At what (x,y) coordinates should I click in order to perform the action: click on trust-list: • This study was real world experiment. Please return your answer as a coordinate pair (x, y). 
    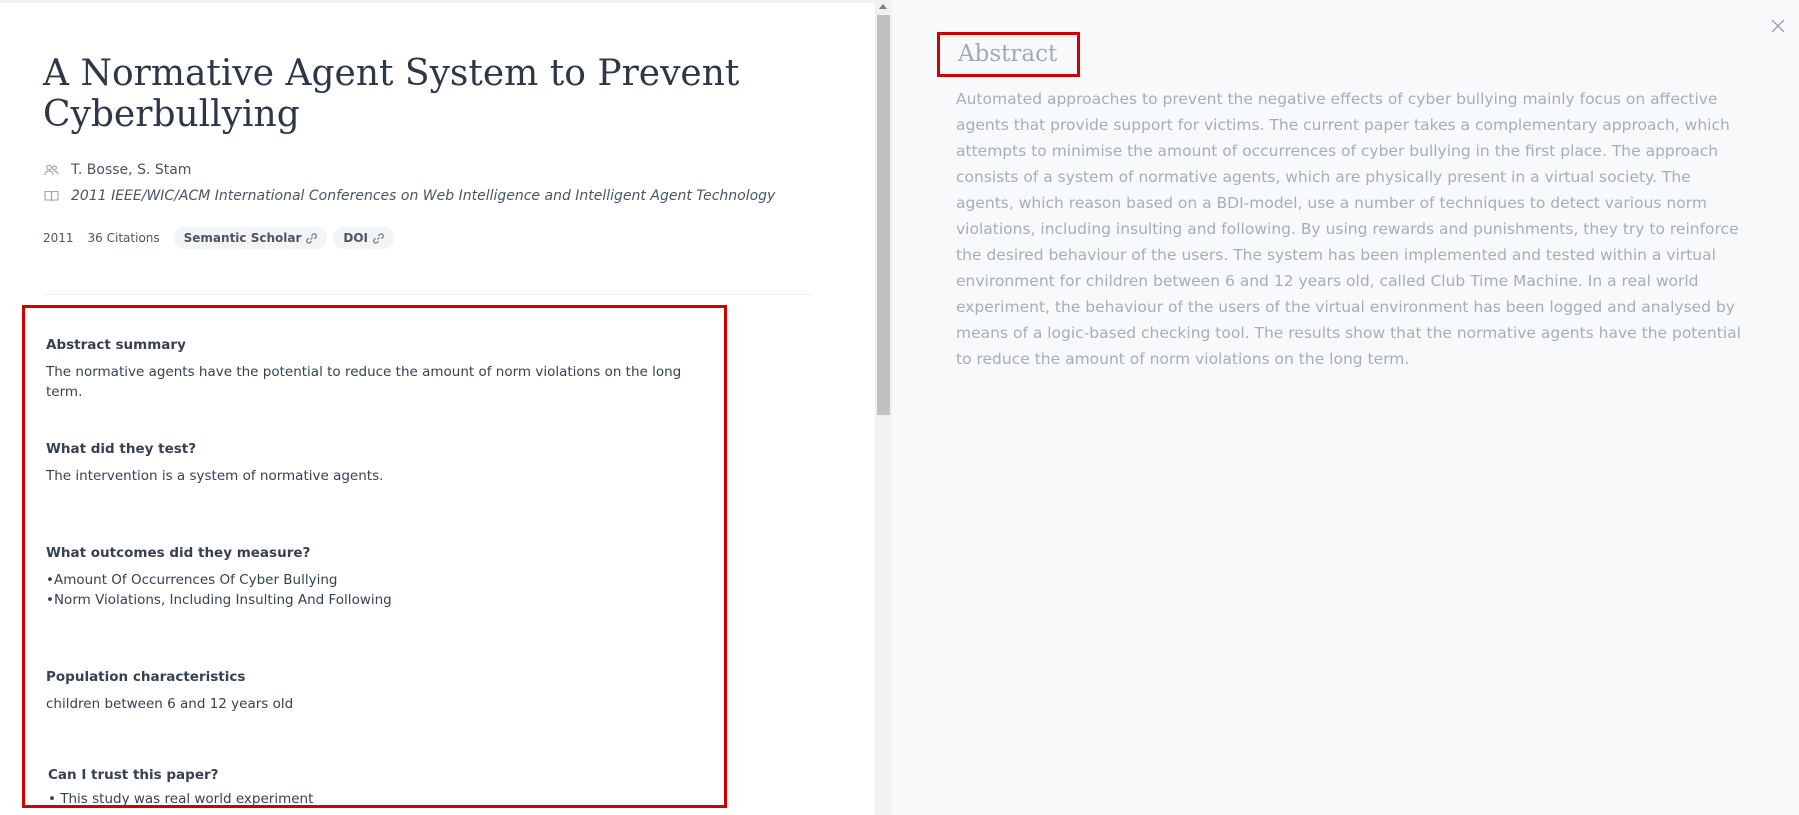
    Looking at the image, I should click on (378, 798).